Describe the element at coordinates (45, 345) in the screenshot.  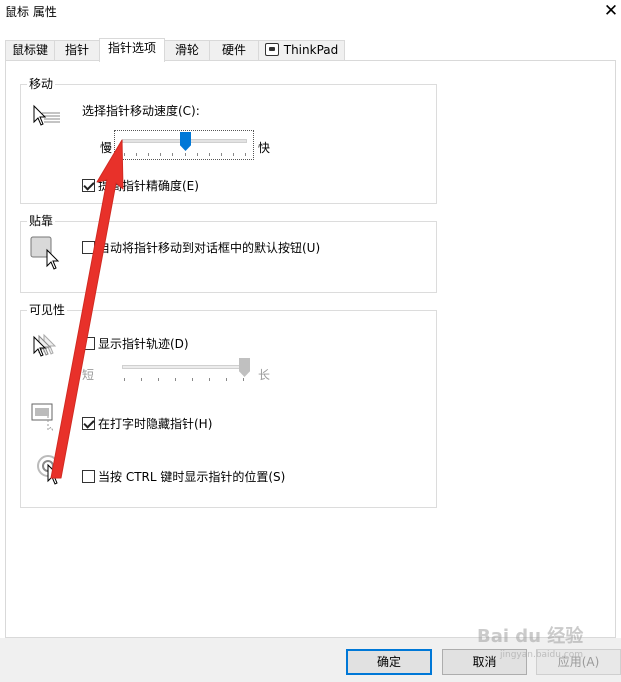
I see `pointer-trails-icon` at that location.